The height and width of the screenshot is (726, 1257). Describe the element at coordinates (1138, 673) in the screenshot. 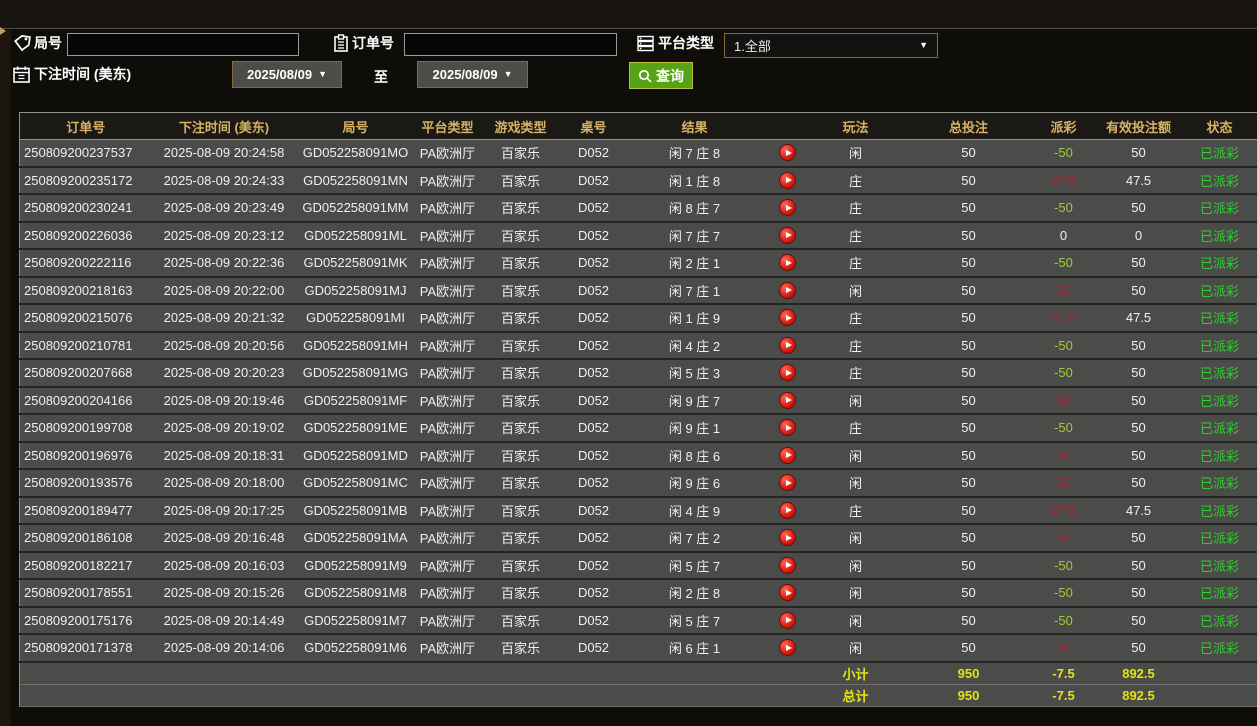

I see `subtotal-valid-bet: 892.5` at that location.